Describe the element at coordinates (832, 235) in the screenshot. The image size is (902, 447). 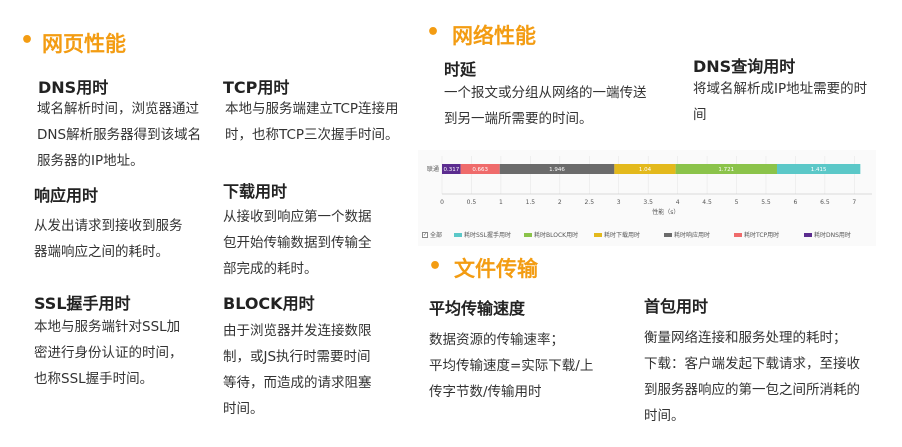
I see `legend-label: 耗时DNS用时` at that location.